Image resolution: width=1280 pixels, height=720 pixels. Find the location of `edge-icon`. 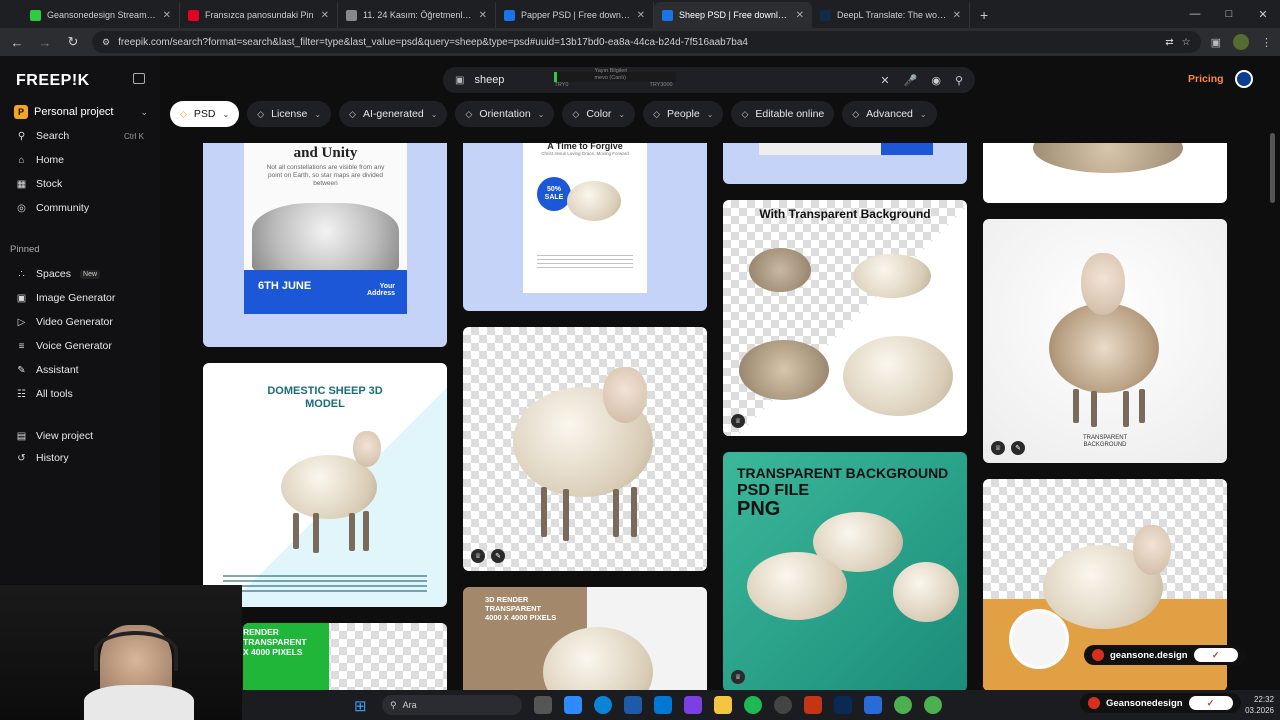

edge-icon is located at coordinates (603, 705).